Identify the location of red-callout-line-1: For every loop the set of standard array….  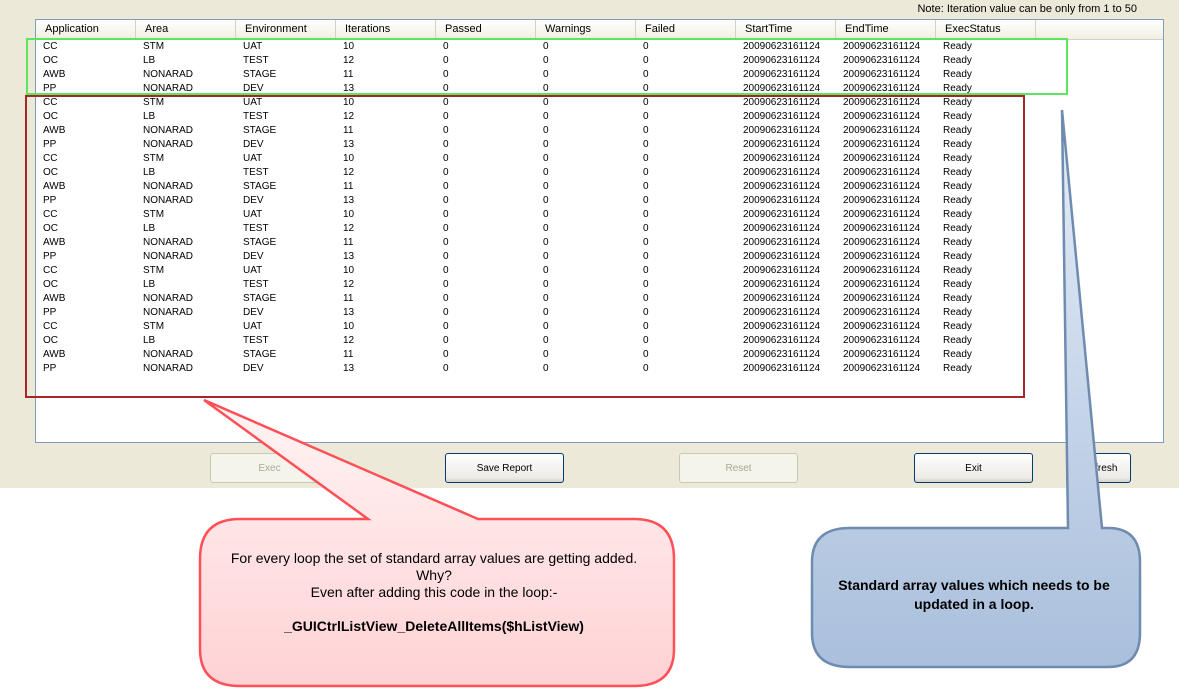
(434, 558).